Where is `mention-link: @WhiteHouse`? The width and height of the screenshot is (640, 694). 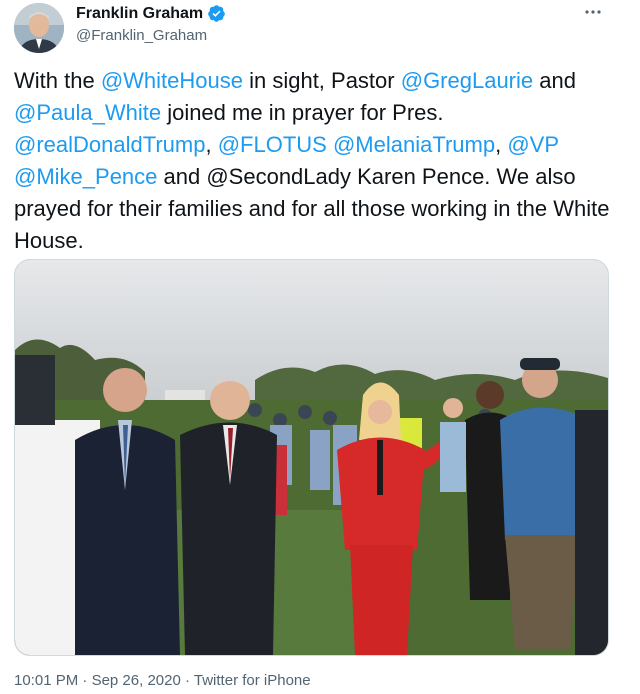 mention-link: @WhiteHouse is located at coordinates (172, 80).